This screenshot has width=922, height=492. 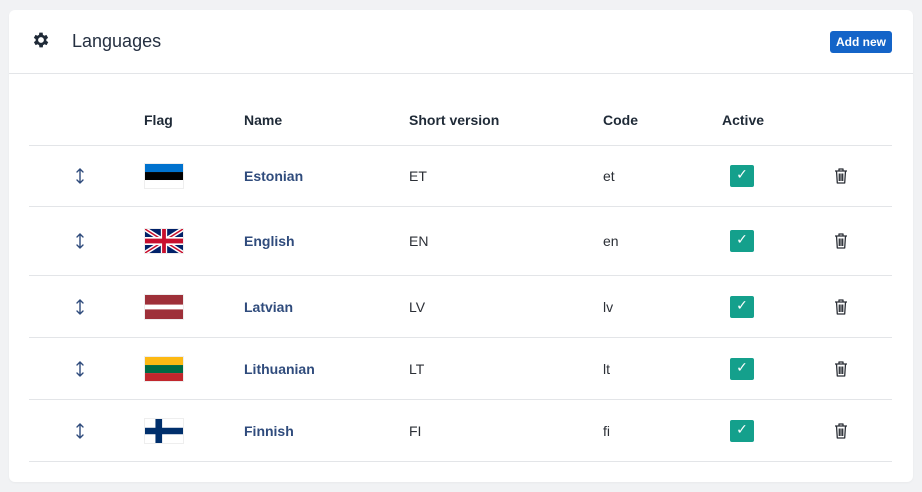 I want to click on flag-finland-icon, so click(x=164, y=430).